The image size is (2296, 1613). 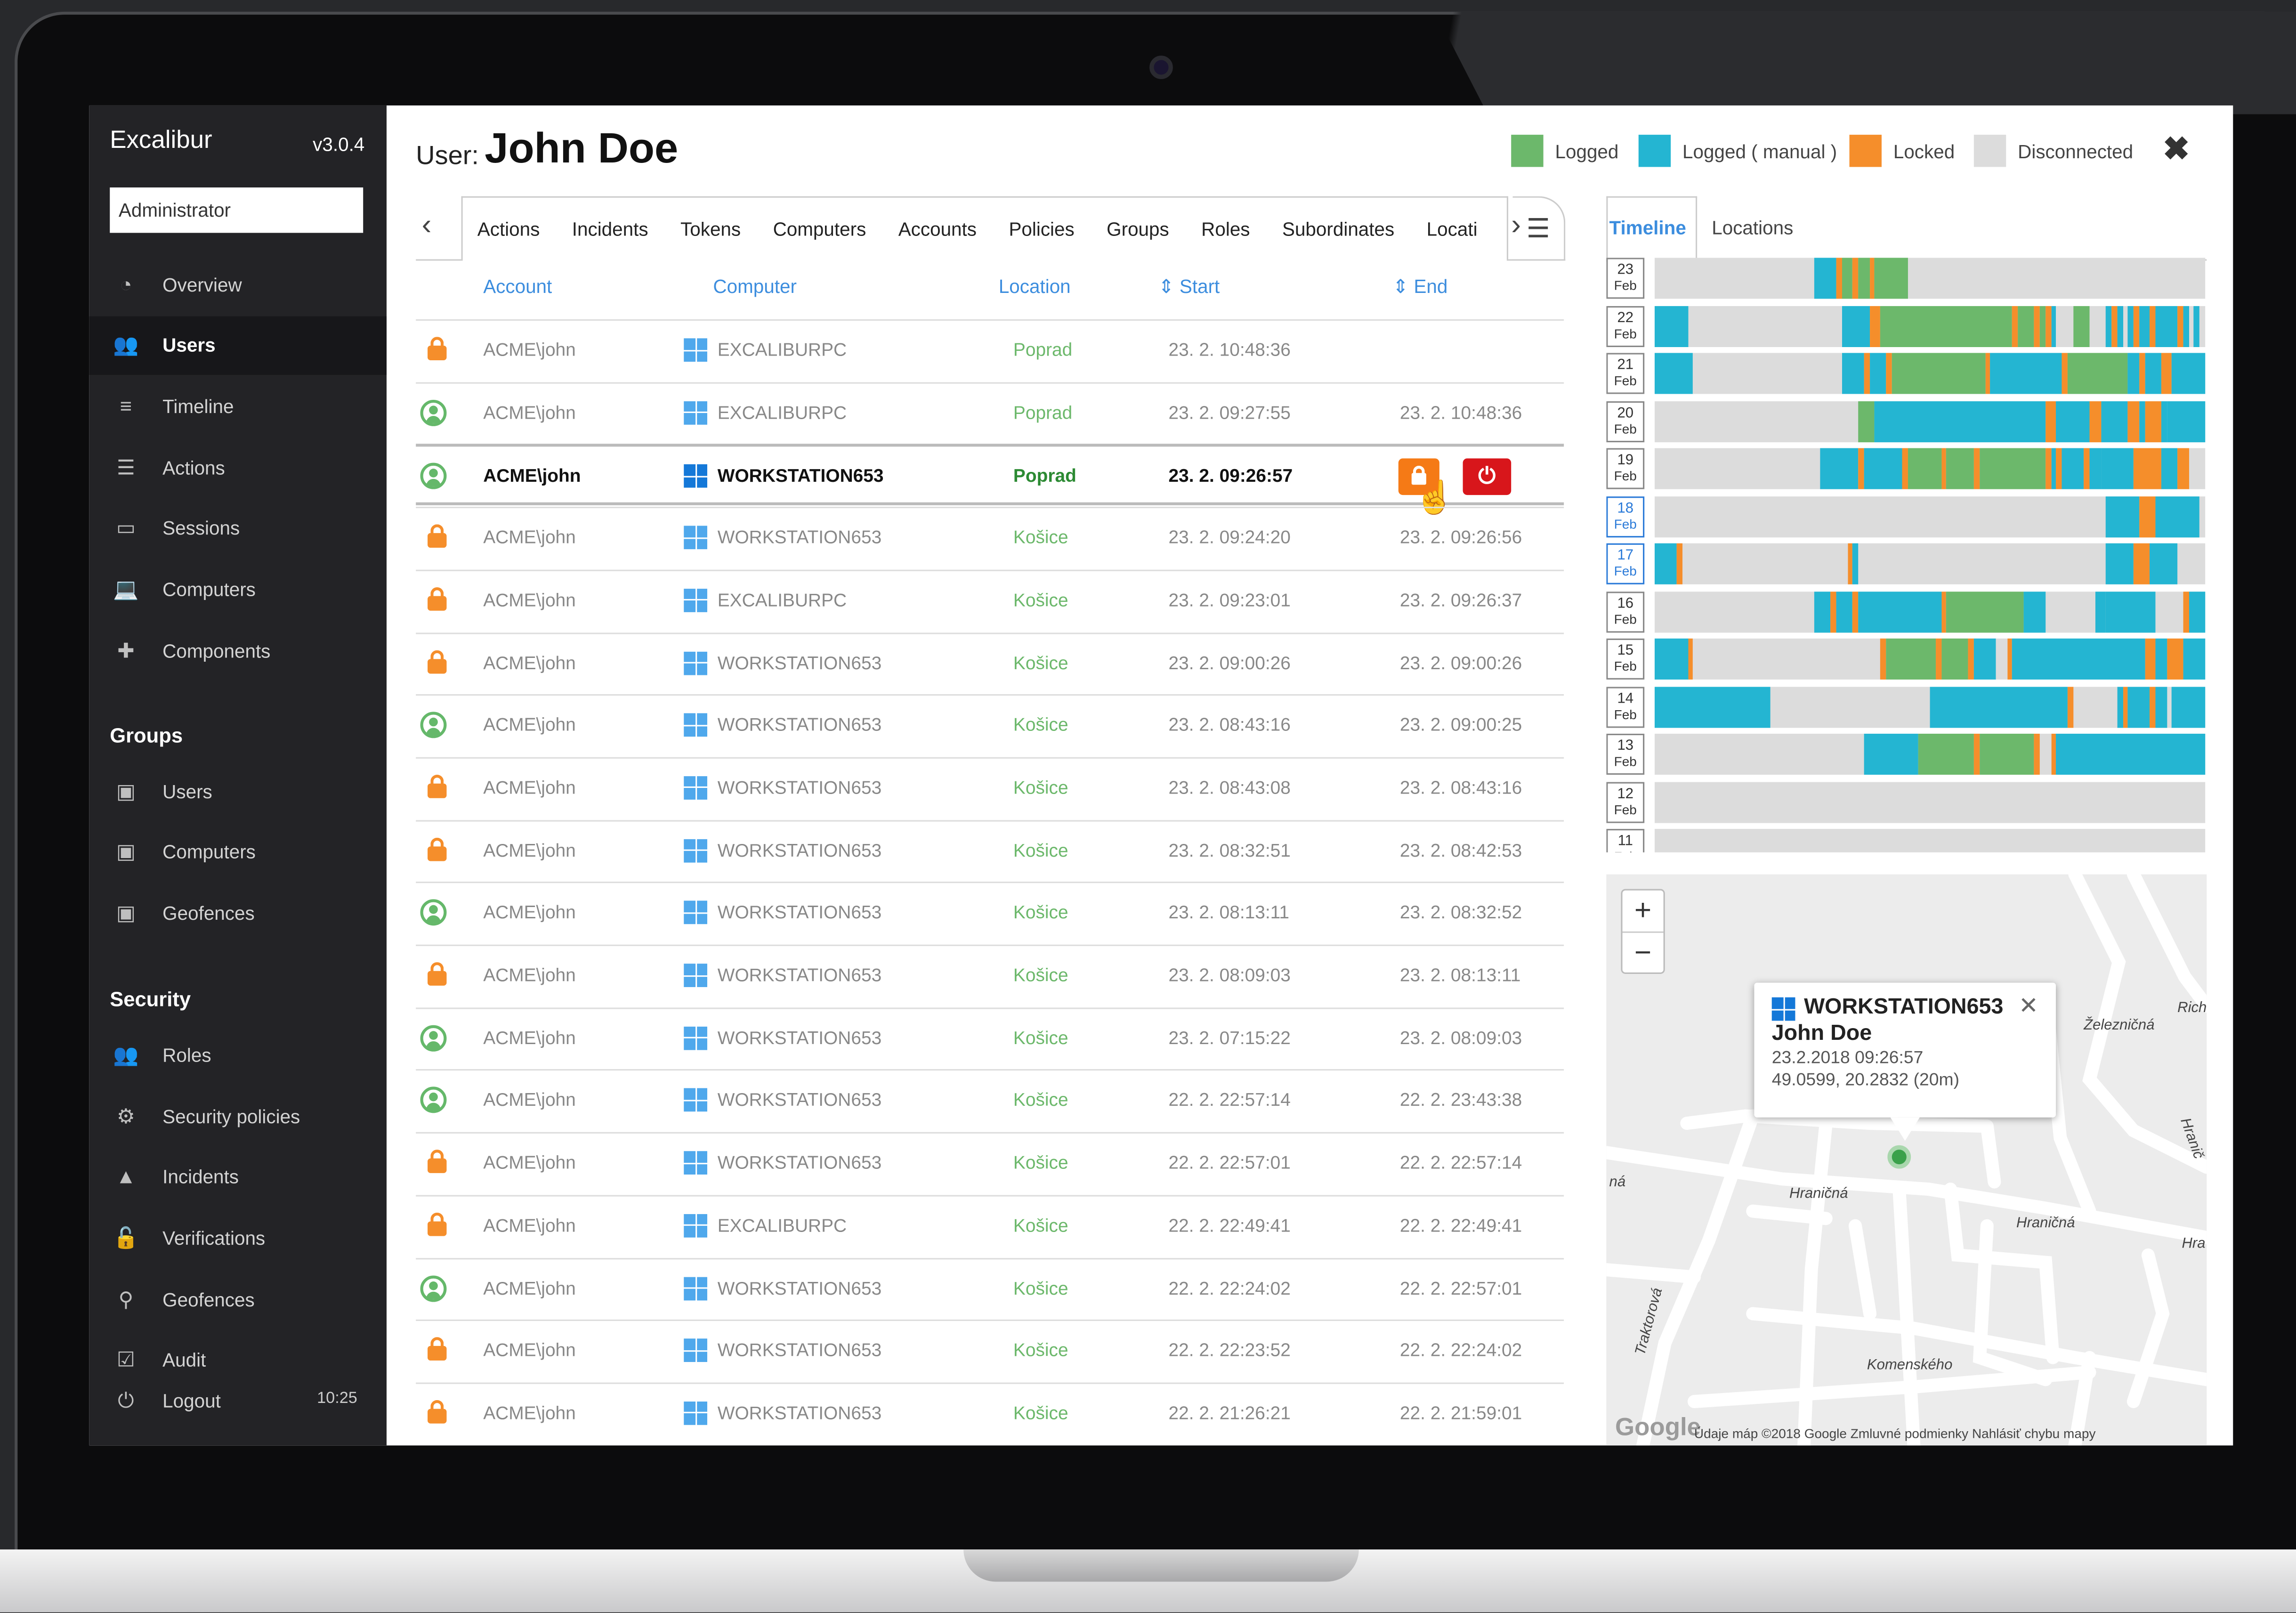 I want to click on tab-locations: Locations, so click(x=1752, y=228).